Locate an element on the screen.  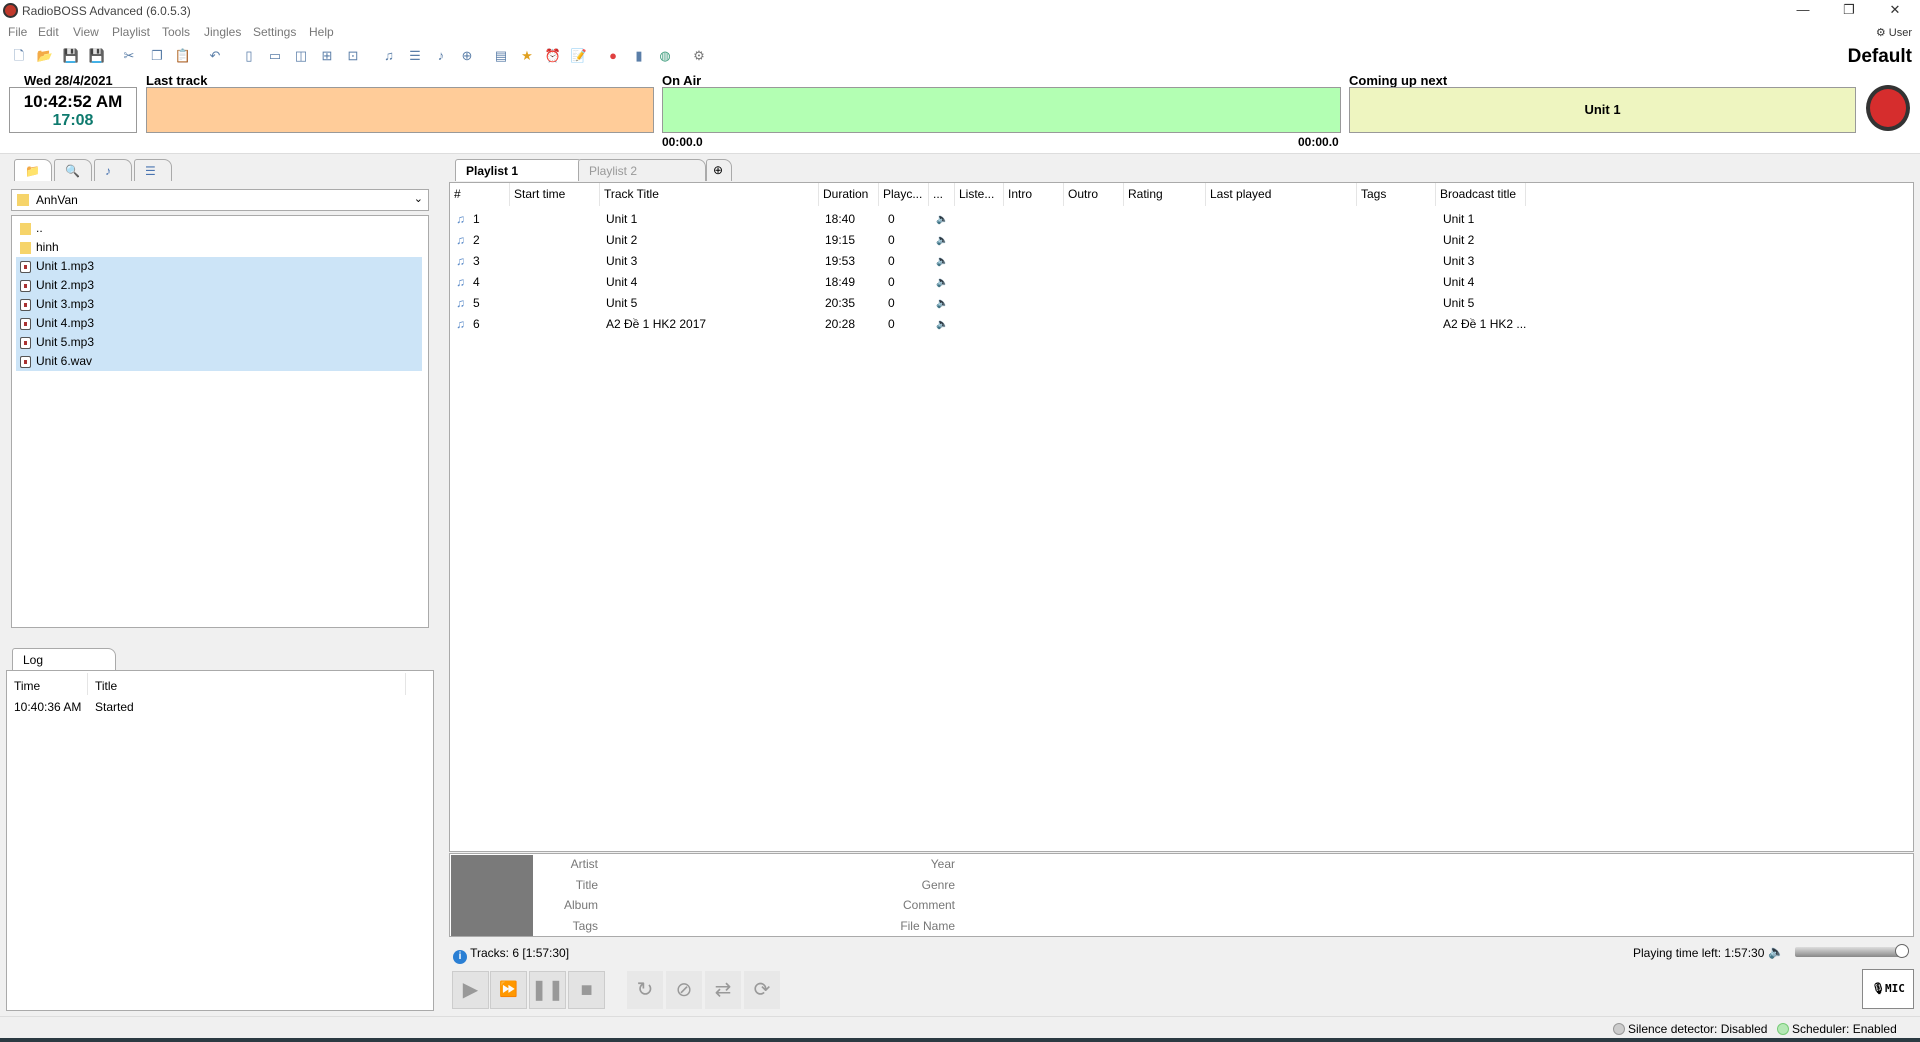
table-row: ♫ 5 Unit 5 20:35 0 🔈 Unit 5 is located at coordinates (1181, 303).